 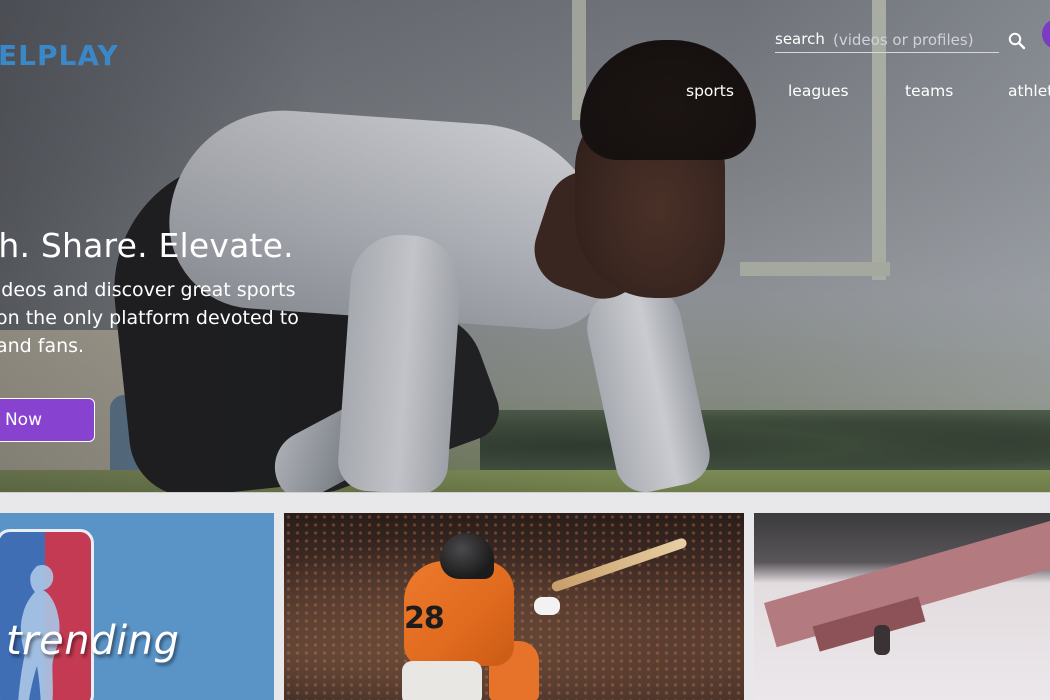 What do you see at coordinates (149, 318) in the screenshot?
I see `hero-description-line: on the only platform devoted to` at bounding box center [149, 318].